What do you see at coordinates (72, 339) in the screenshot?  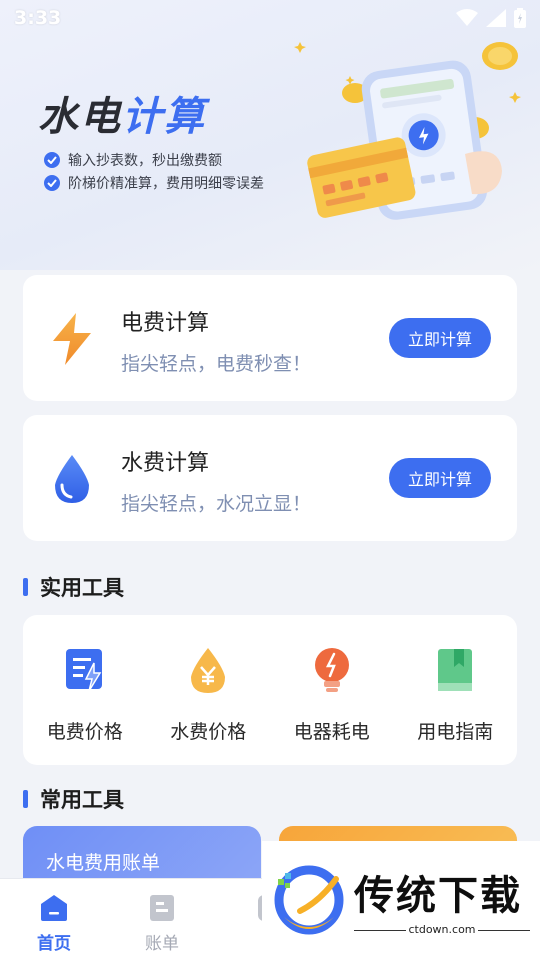 I see `lightning-icon` at bounding box center [72, 339].